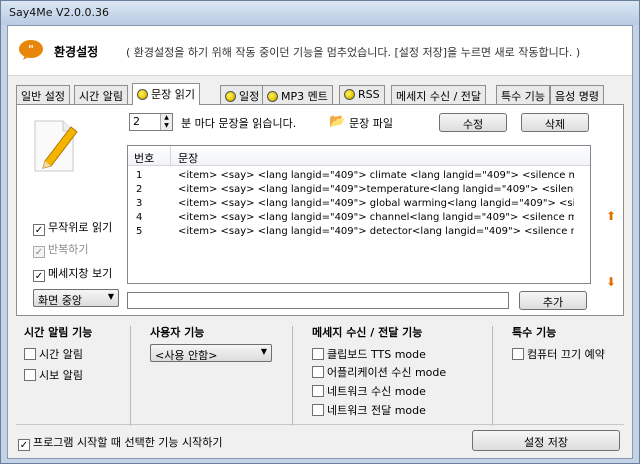 The height and width of the screenshot is (464, 640). What do you see at coordinates (72, 227) in the screenshot?
I see `random-read-checkbox: ✓ 무작위로 읽기` at bounding box center [72, 227].